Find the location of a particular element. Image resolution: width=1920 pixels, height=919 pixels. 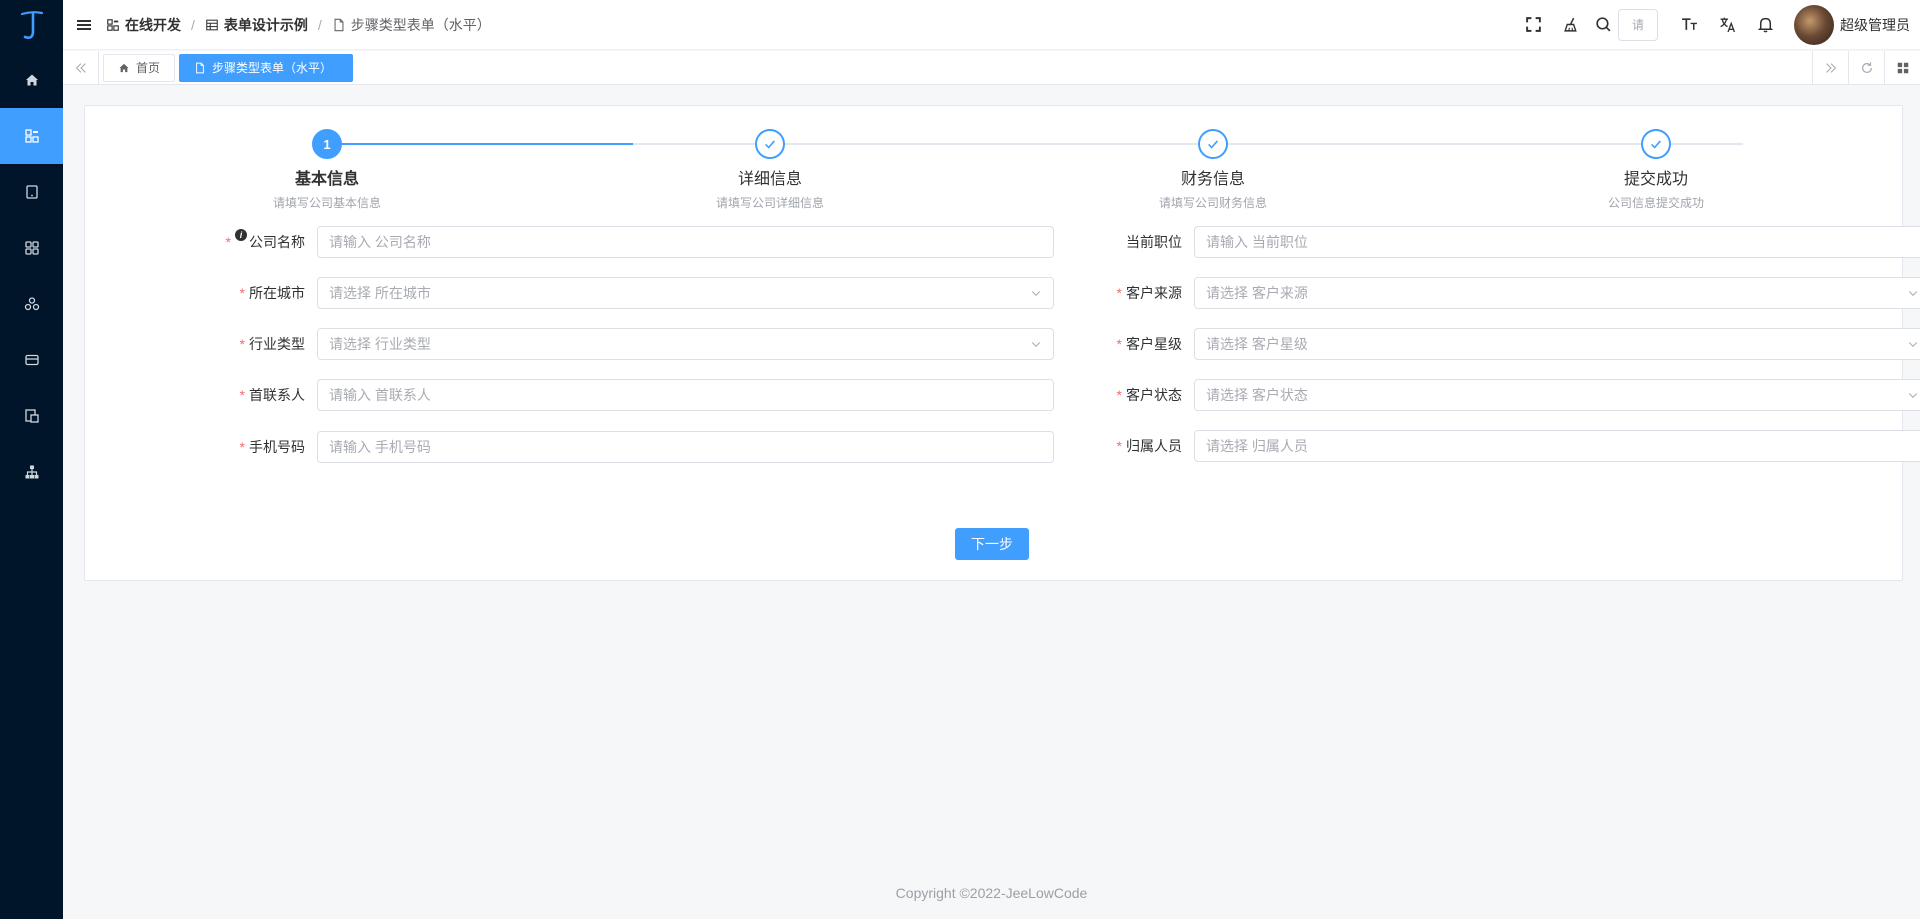

menu-toggle-icon is located at coordinates (84, 25).